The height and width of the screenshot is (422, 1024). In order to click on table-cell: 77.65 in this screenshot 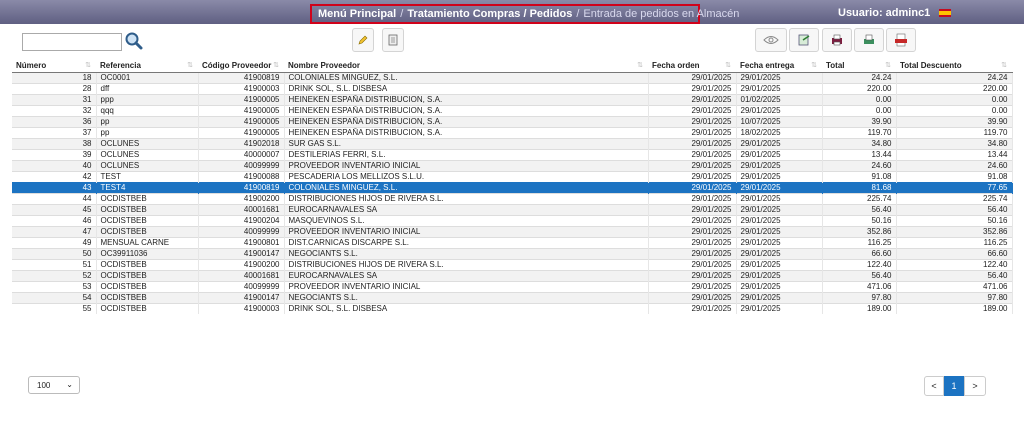, I will do `click(954, 187)`.